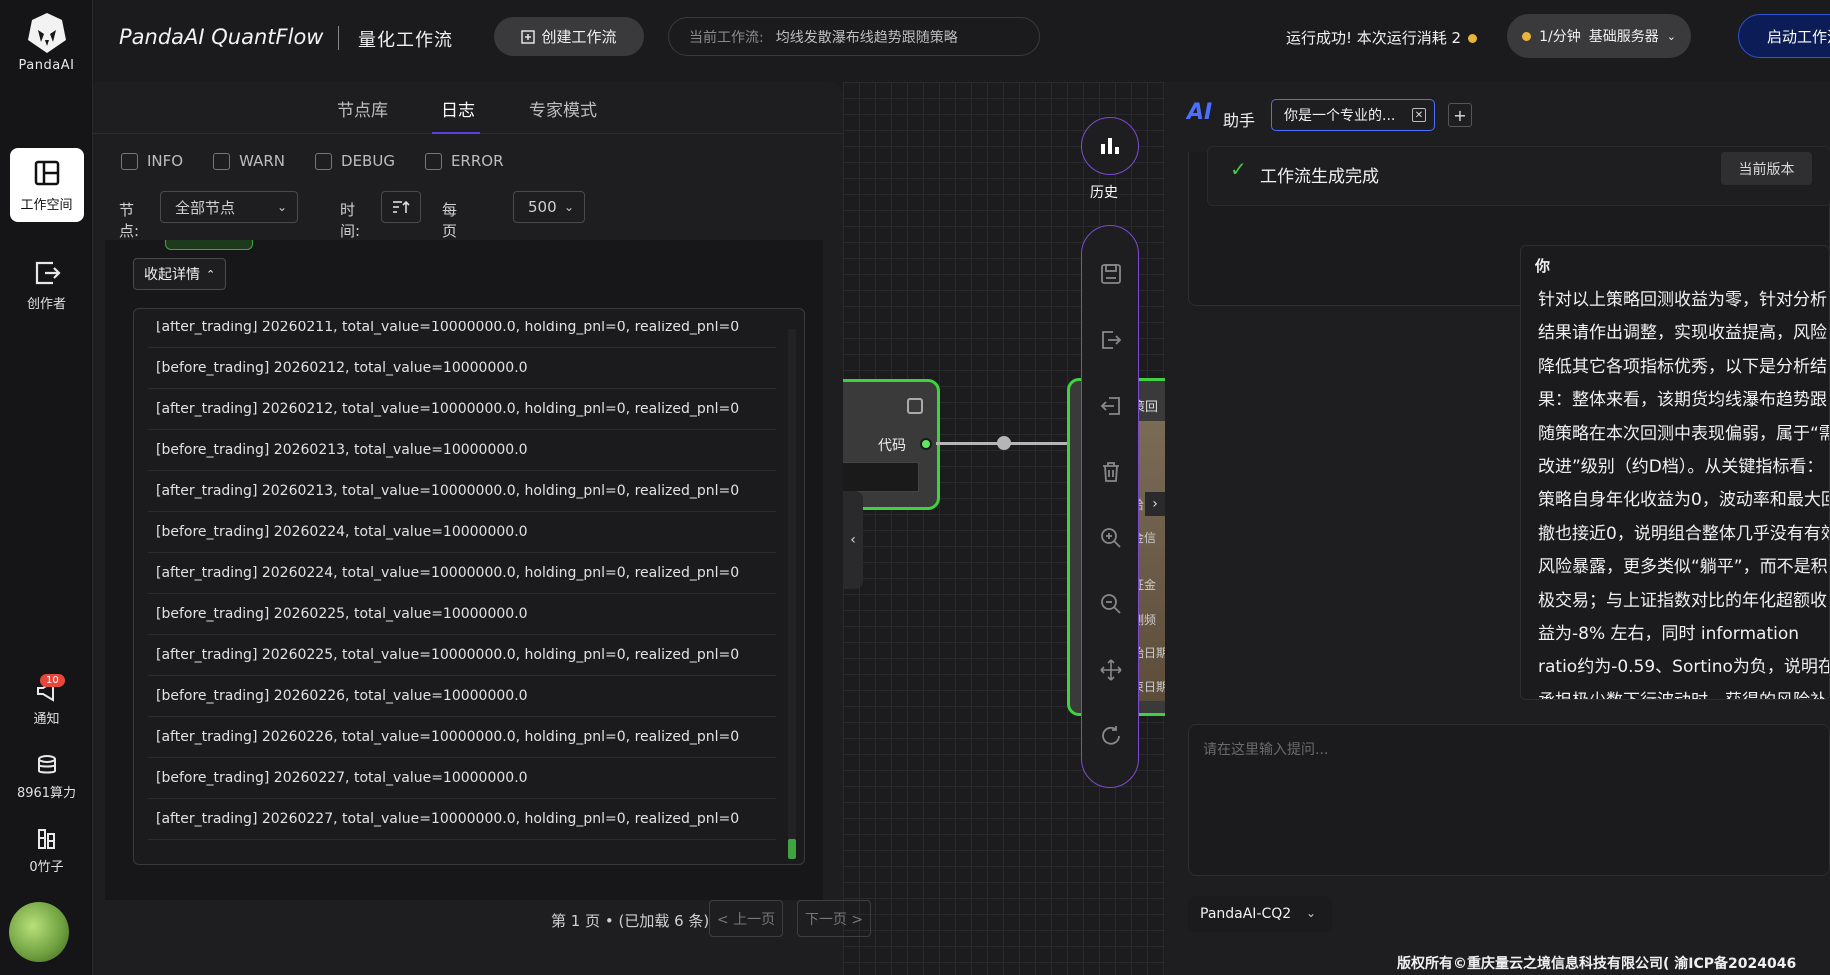 This screenshot has width=1830, height=975. What do you see at coordinates (46, 285) in the screenshot?
I see `sidebar-item-creator: 创作者` at bounding box center [46, 285].